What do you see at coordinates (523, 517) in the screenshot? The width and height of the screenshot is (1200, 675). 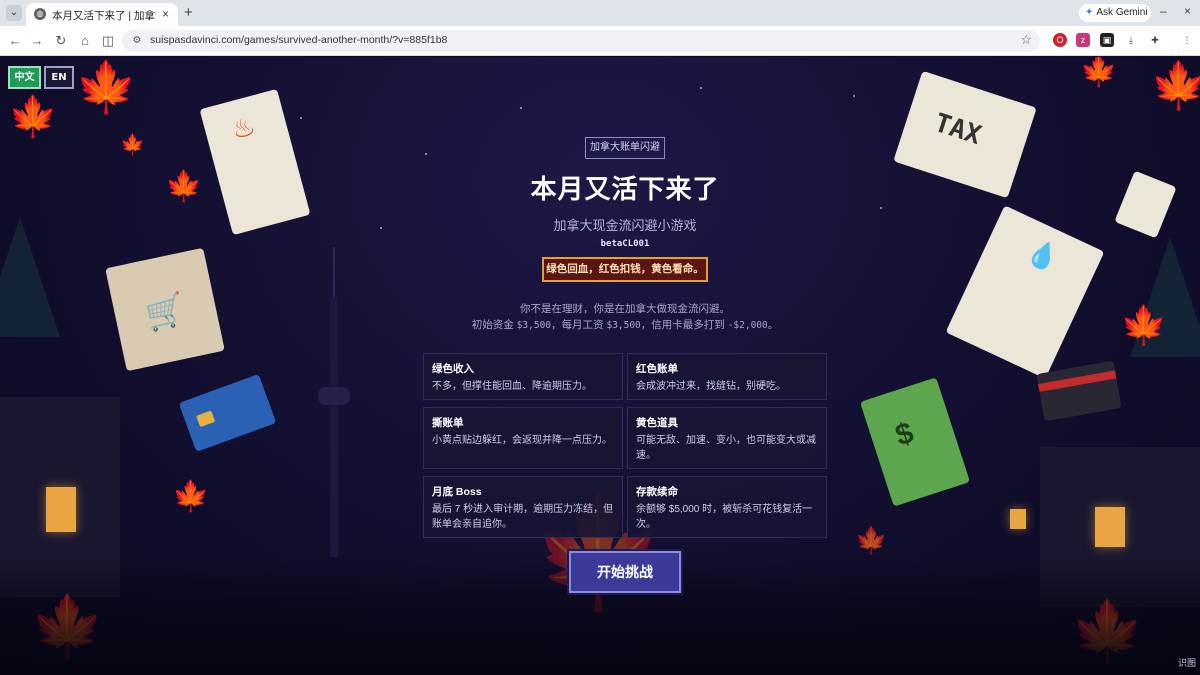 I see `card-desc: 最后 7 秒进入审计期，逾期压力冻结，但账单会亲自追你。` at bounding box center [523, 517].